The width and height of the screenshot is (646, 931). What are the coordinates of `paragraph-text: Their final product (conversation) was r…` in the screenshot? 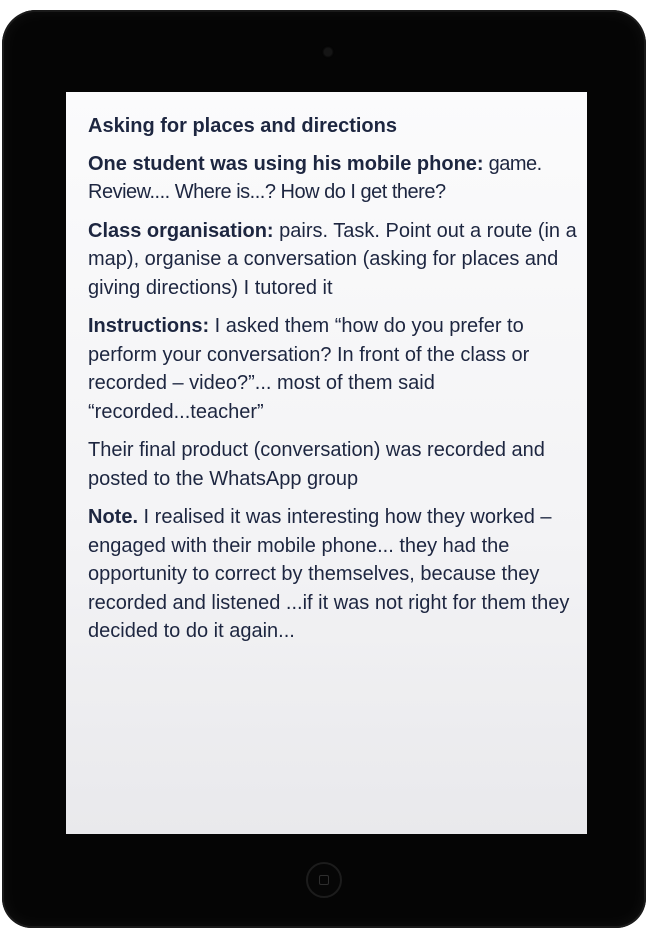 It's located at (316, 464).